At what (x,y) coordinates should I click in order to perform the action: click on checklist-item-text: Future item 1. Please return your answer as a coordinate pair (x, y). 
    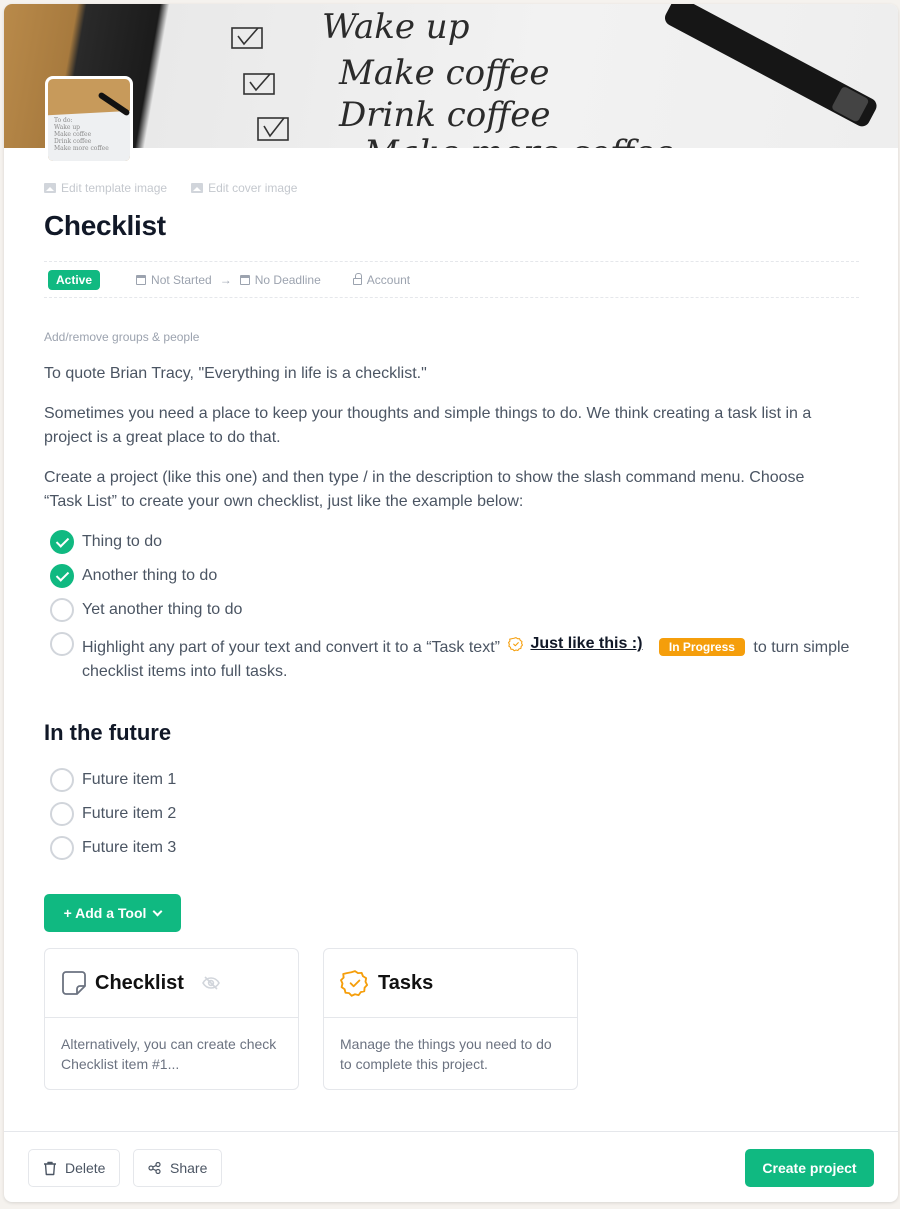
    Looking at the image, I should click on (476, 780).